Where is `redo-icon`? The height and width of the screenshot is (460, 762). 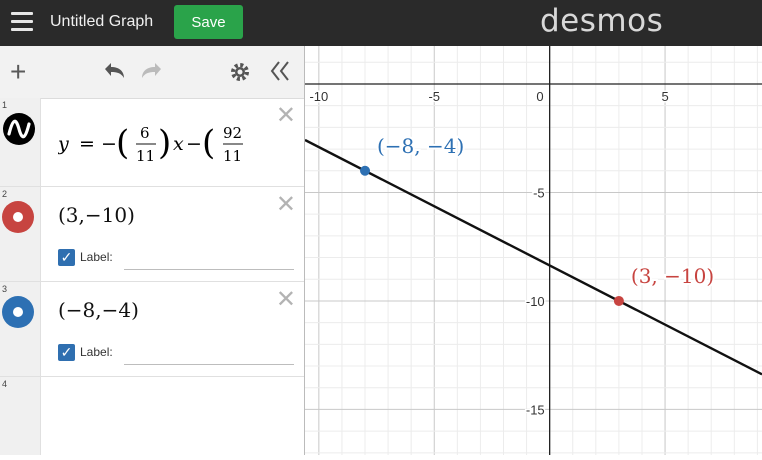
redo-icon is located at coordinates (153, 73).